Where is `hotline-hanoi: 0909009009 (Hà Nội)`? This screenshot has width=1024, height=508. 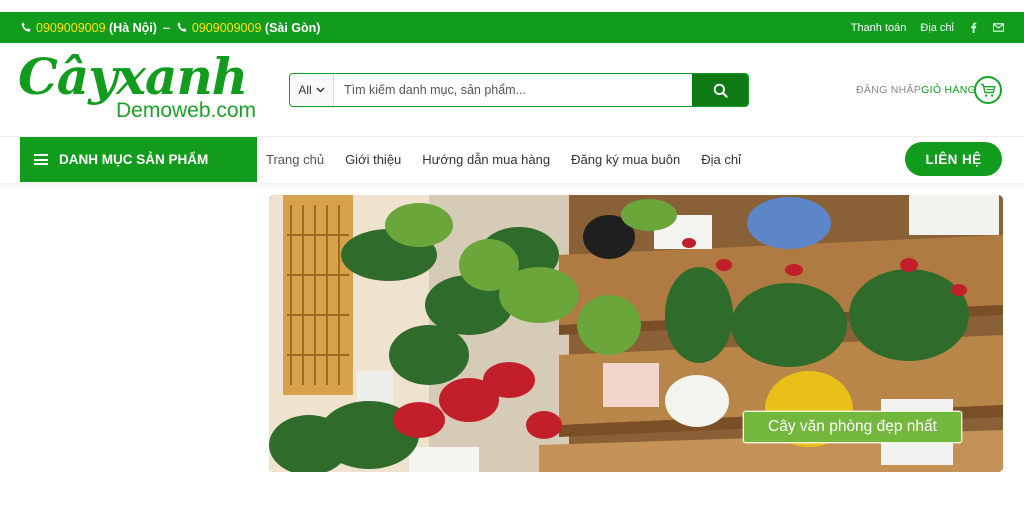 hotline-hanoi: 0909009009 (Hà Nội) is located at coordinates (88, 28).